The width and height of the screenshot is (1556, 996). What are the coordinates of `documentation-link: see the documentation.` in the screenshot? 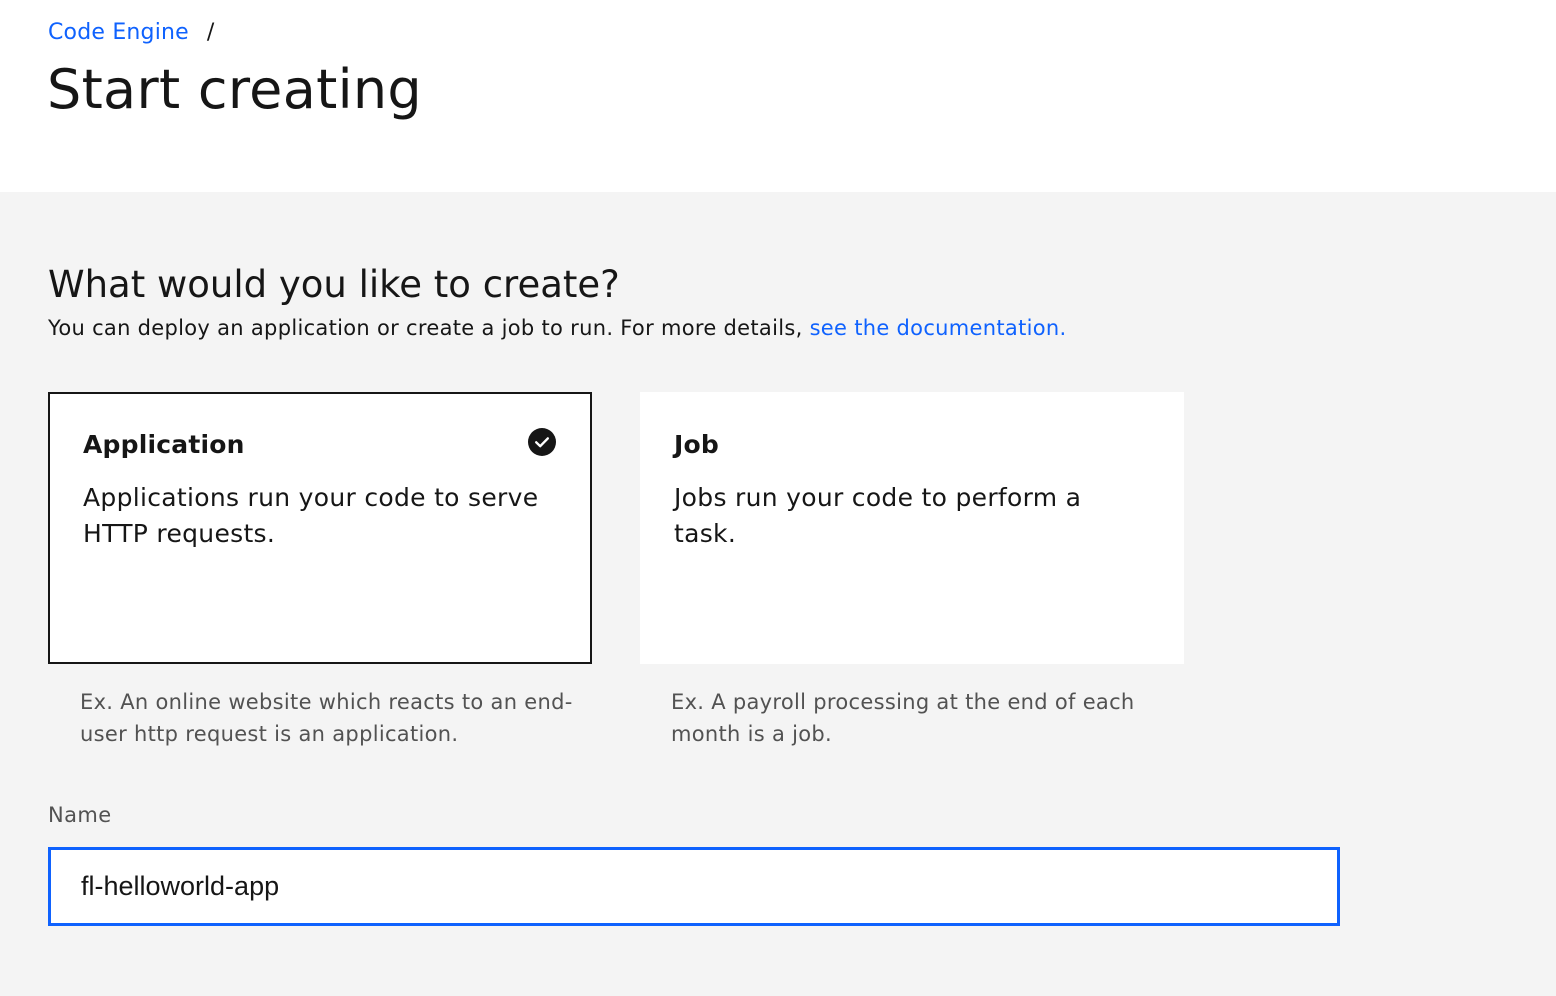 It's located at (938, 328).